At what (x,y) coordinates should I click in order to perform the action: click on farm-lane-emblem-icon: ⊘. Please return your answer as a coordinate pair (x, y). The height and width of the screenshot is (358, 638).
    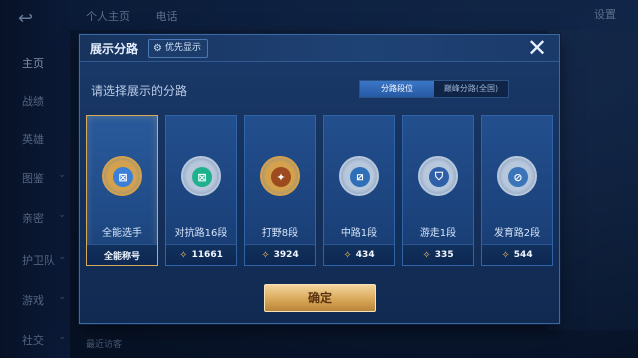
    Looking at the image, I should click on (517, 176).